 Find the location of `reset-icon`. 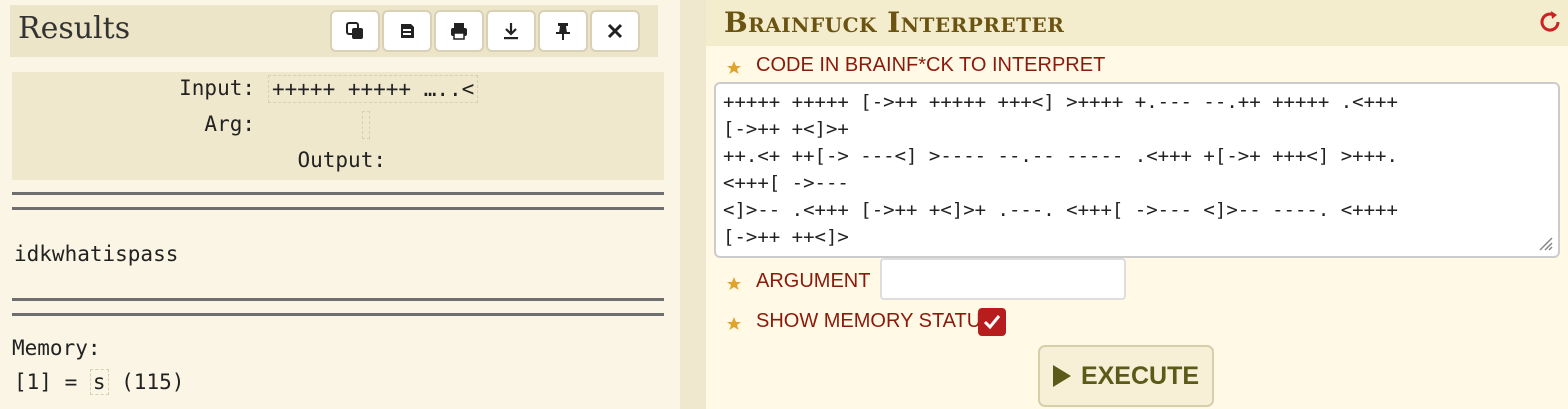

reset-icon is located at coordinates (1550, 22).